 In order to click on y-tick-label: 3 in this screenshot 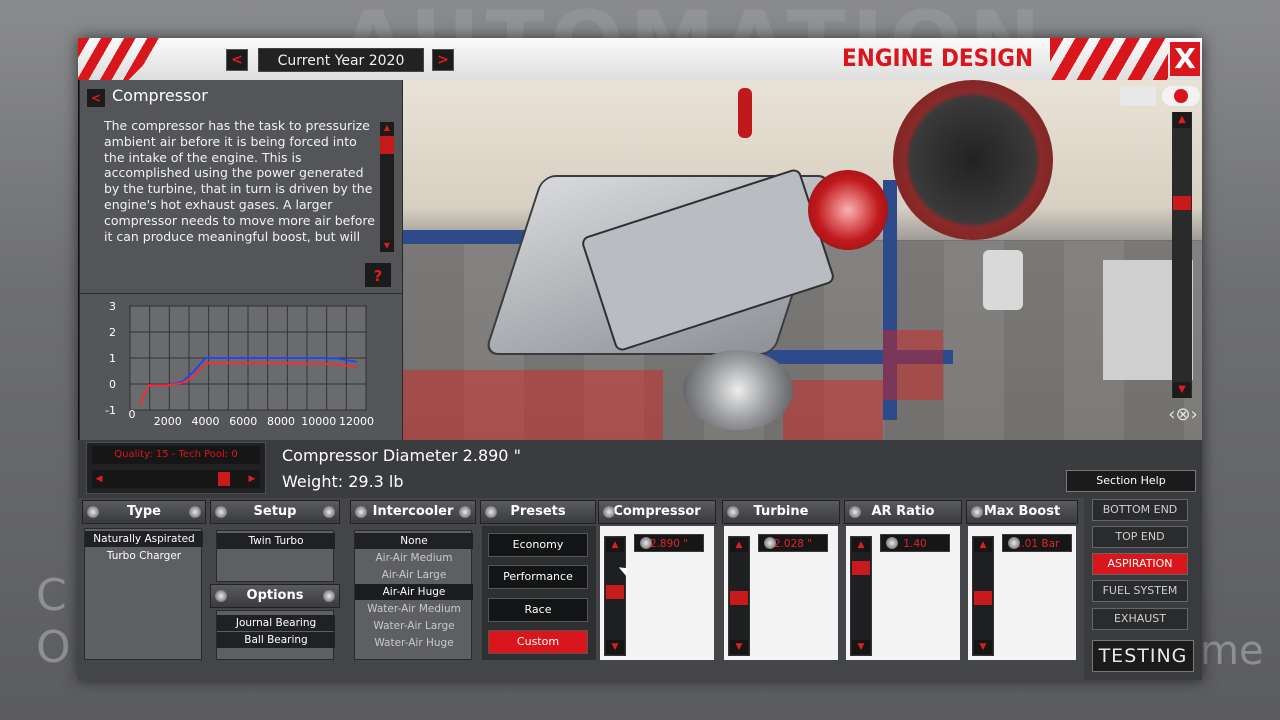, I will do `click(112, 306)`.